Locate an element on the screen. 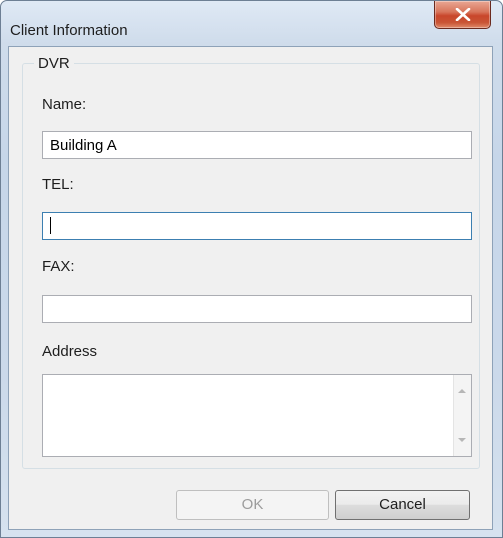 This screenshot has width=503, height=538. address-scrollbar is located at coordinates (462, 415).